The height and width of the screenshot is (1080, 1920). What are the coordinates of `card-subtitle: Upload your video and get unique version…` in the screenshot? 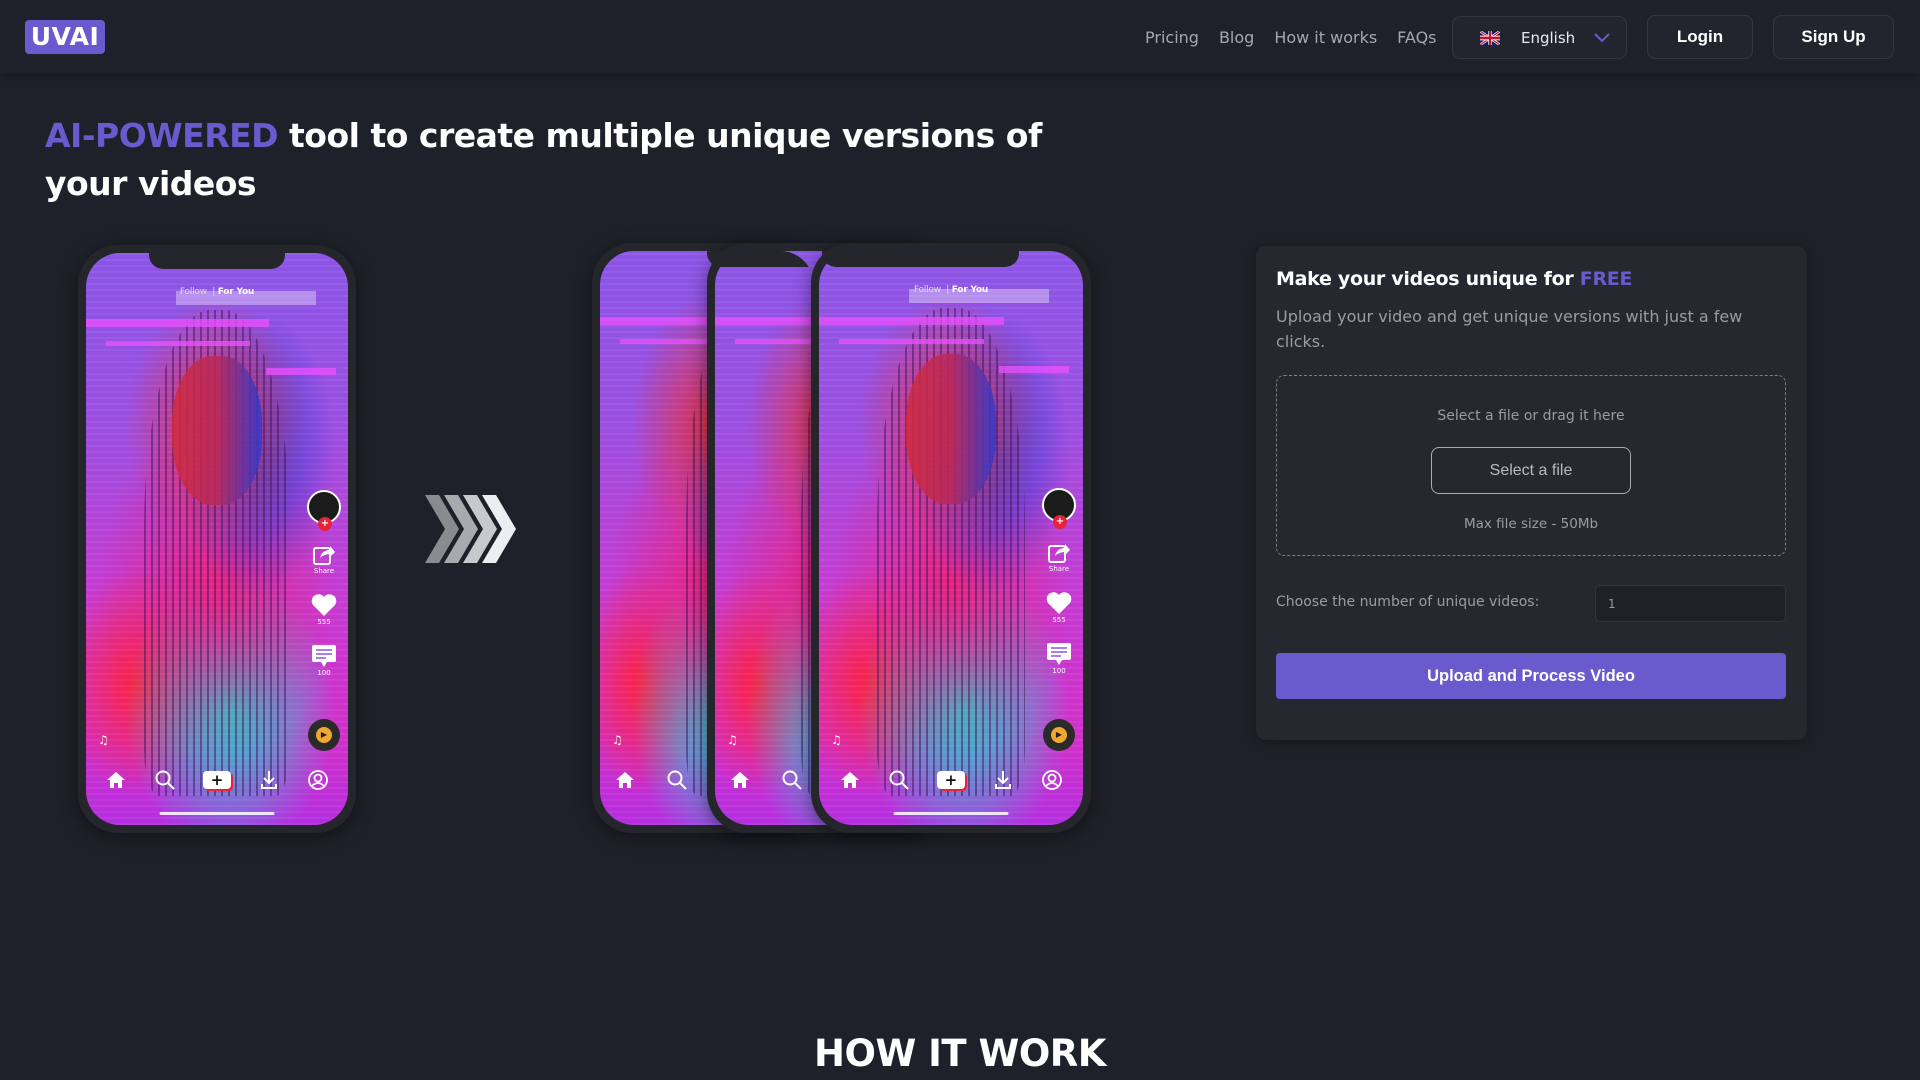 It's located at (1509, 329).